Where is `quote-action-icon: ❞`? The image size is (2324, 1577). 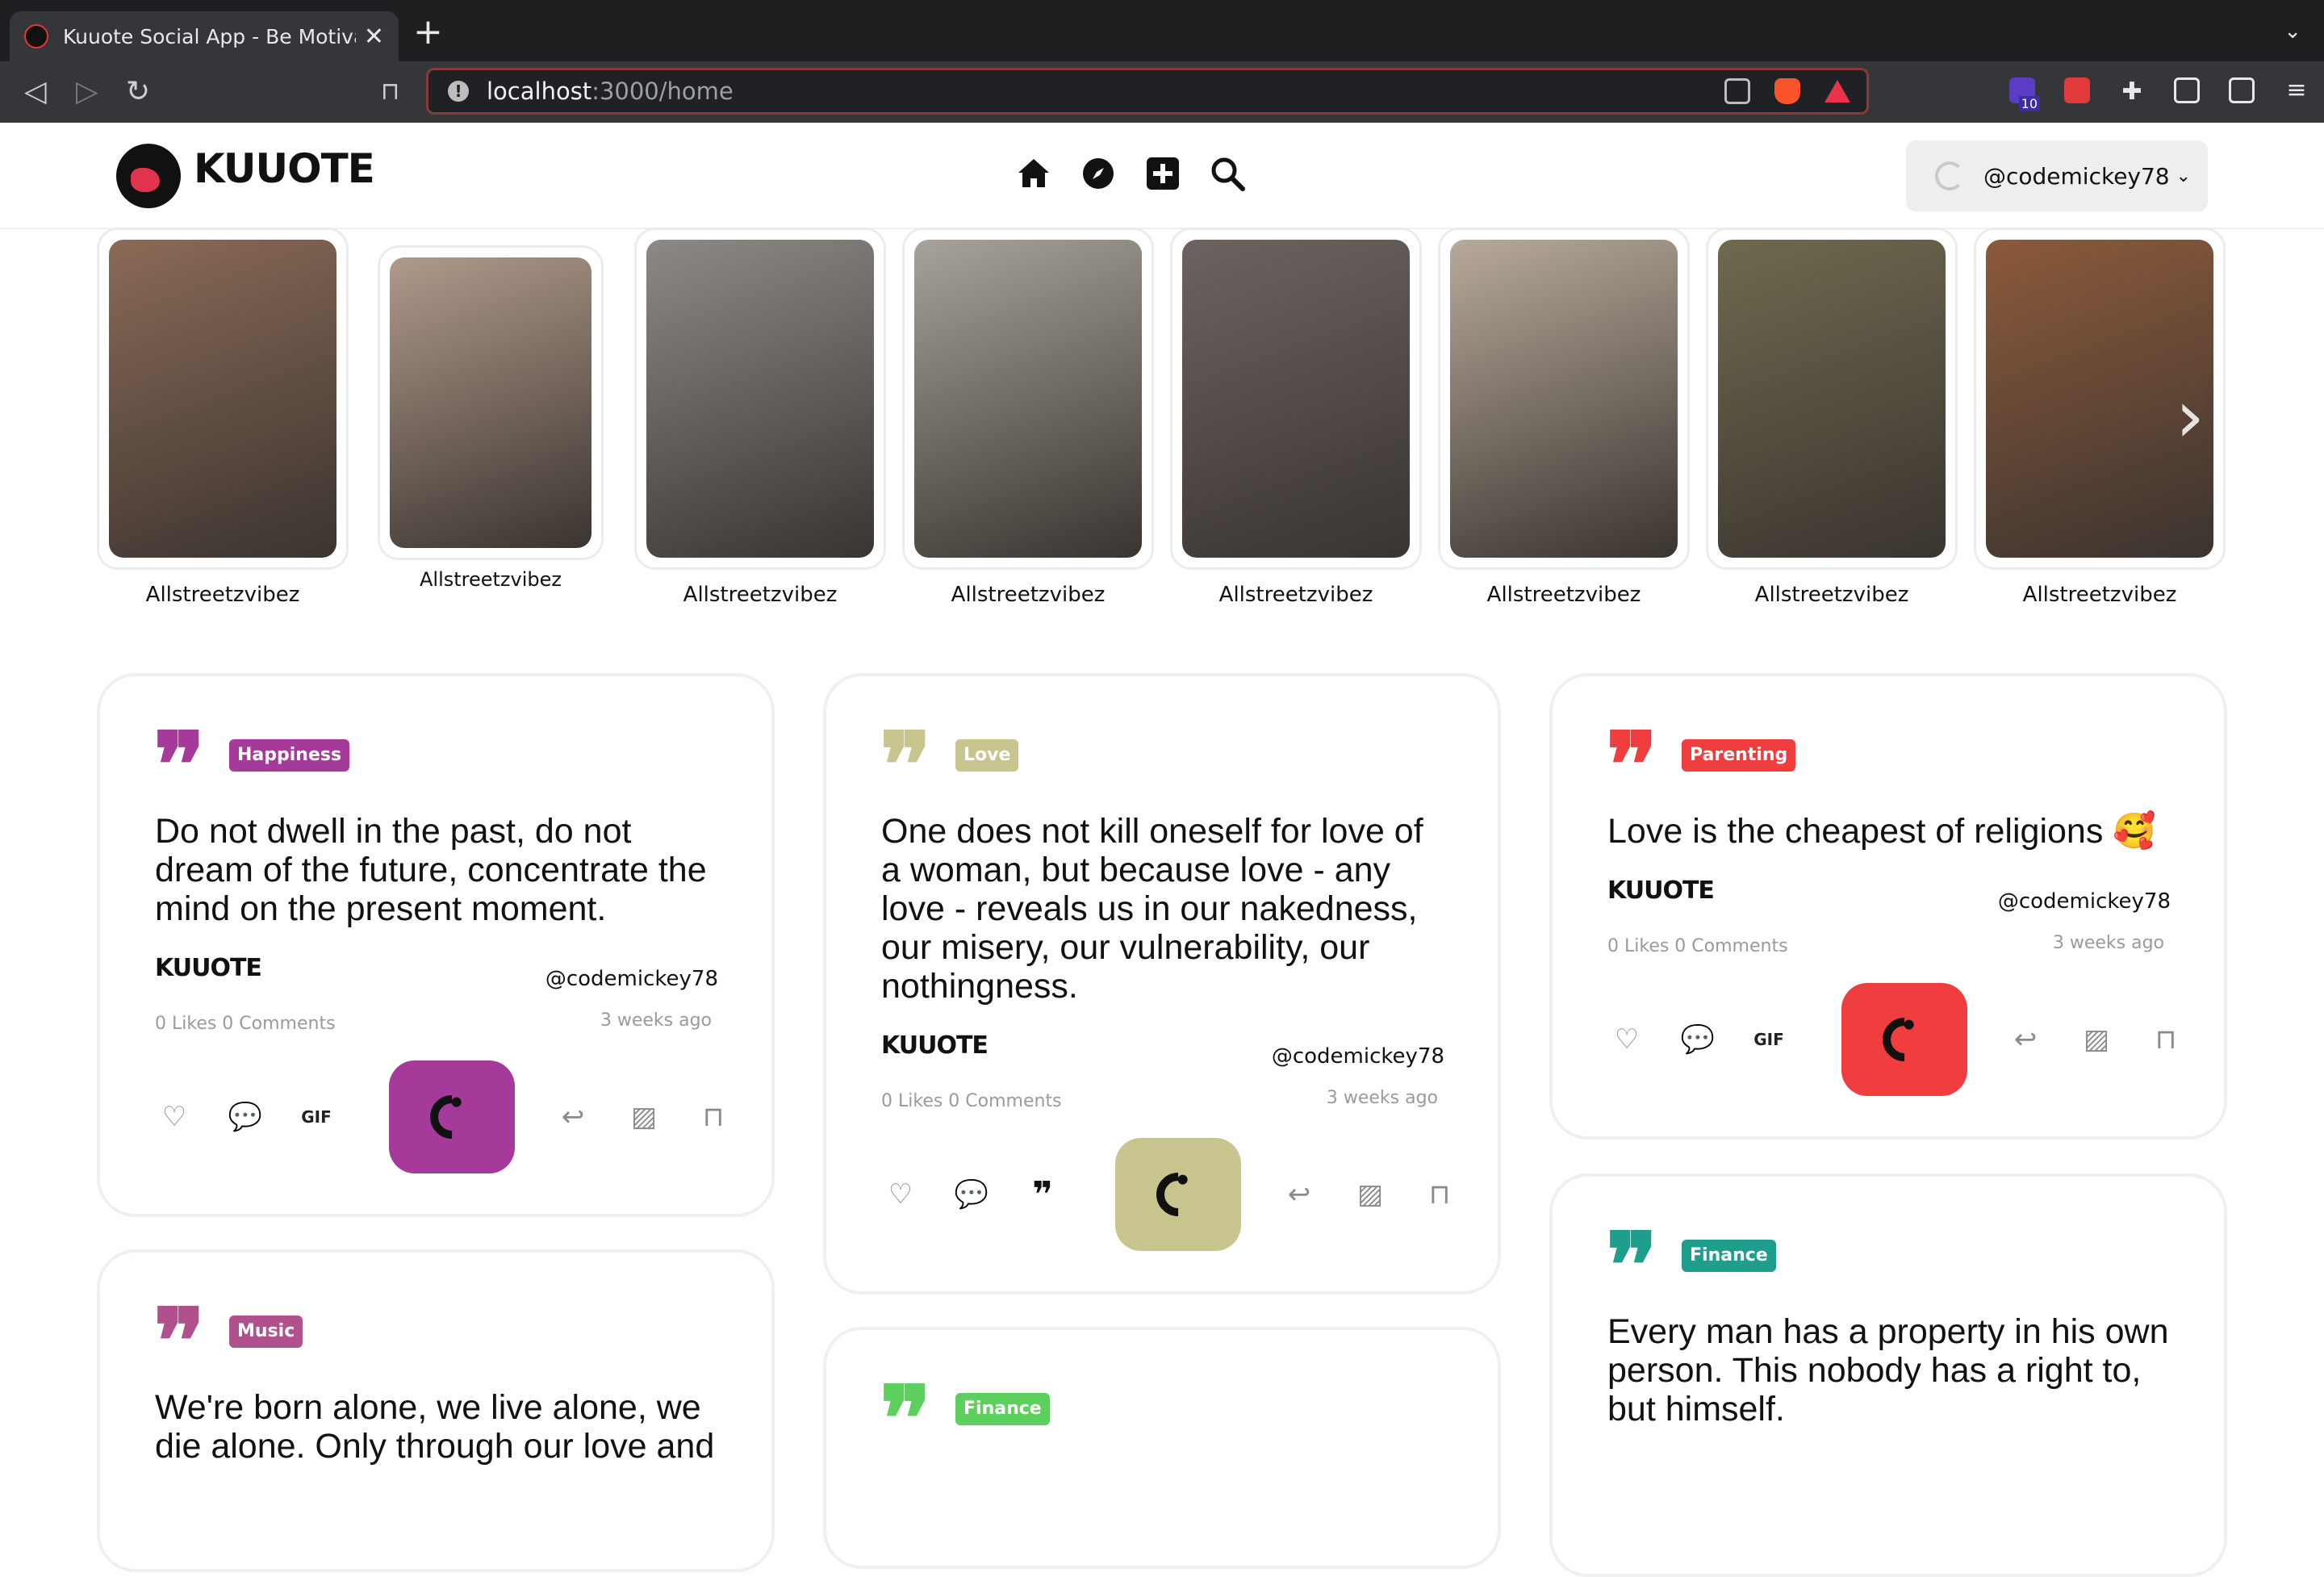
quote-action-icon: ❞ is located at coordinates (1043, 1194).